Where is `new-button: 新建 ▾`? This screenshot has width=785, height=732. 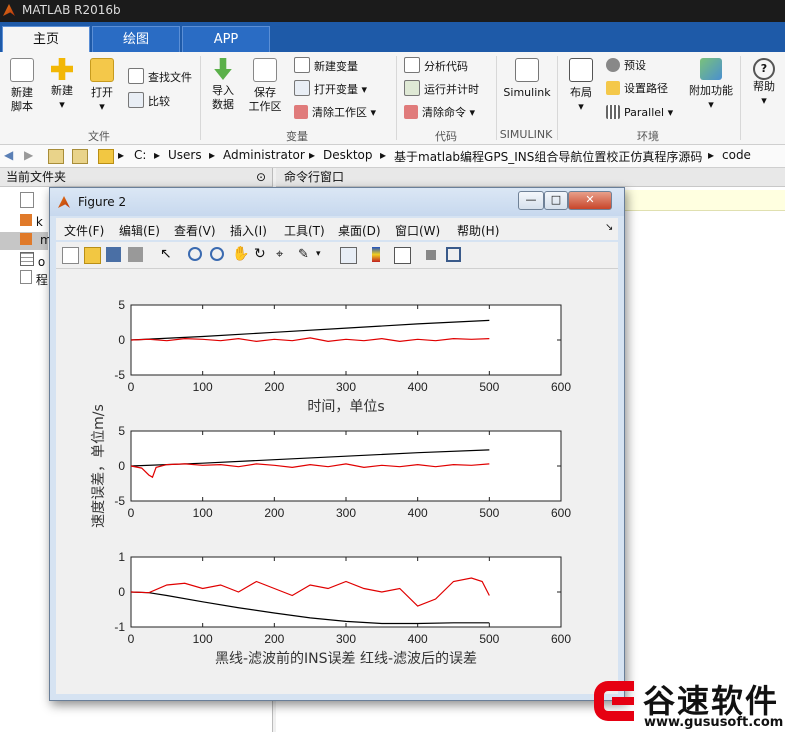
new-button: 新建 ▾ is located at coordinates (62, 85).